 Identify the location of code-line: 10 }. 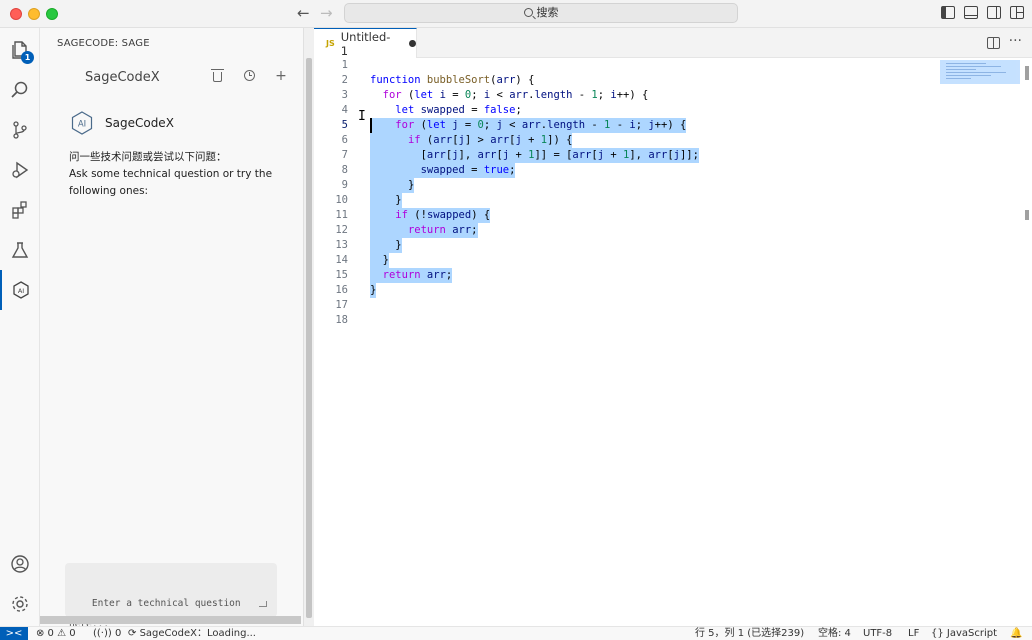
(624, 200).